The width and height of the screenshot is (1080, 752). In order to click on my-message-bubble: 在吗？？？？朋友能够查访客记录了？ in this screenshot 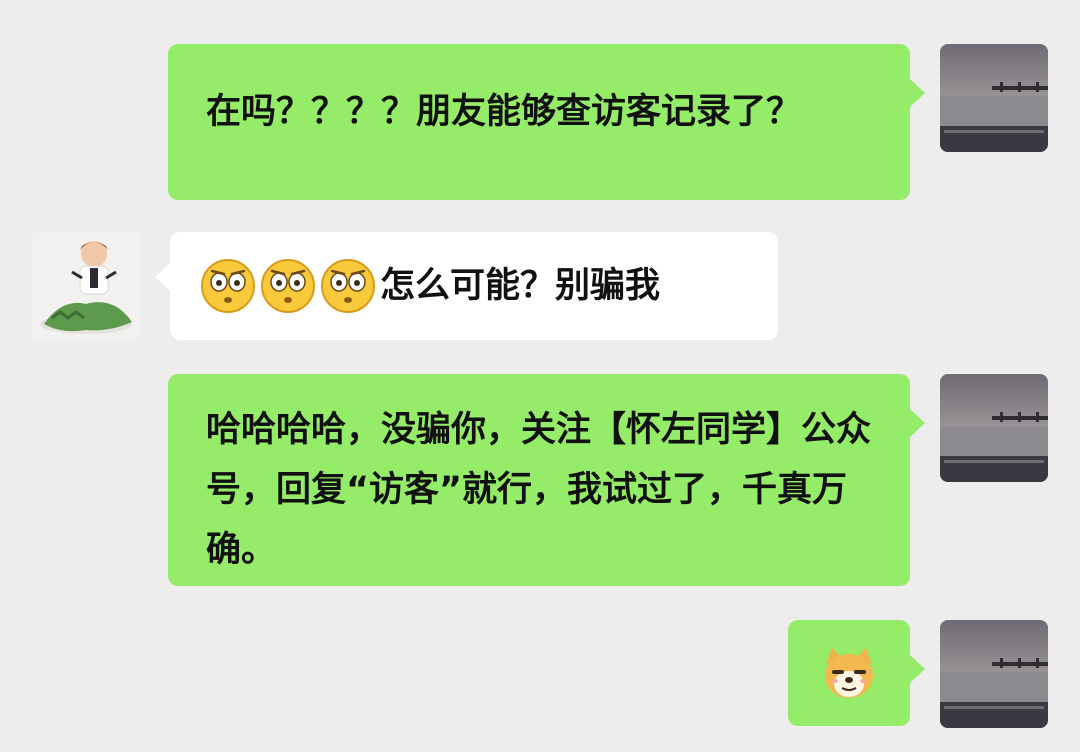, I will do `click(546, 122)`.